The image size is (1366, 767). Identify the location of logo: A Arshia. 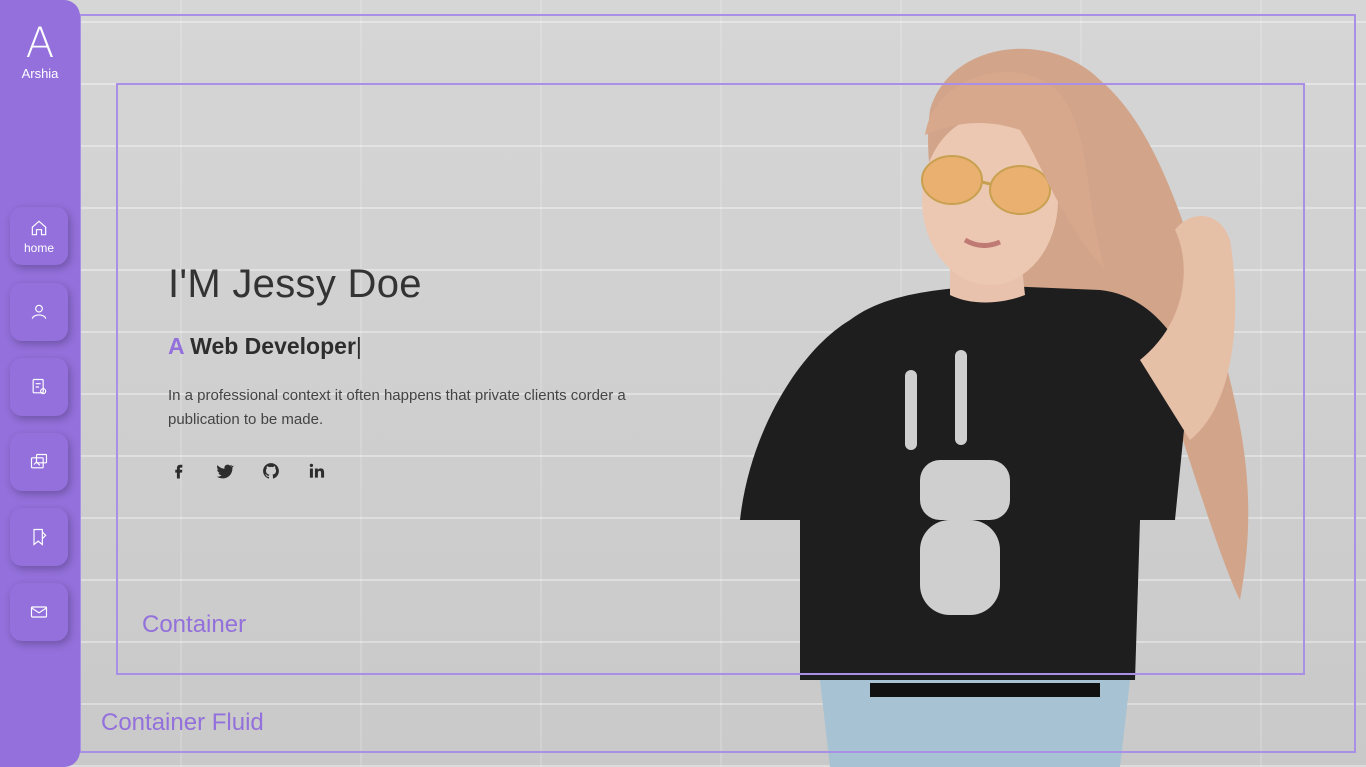
(40, 50).